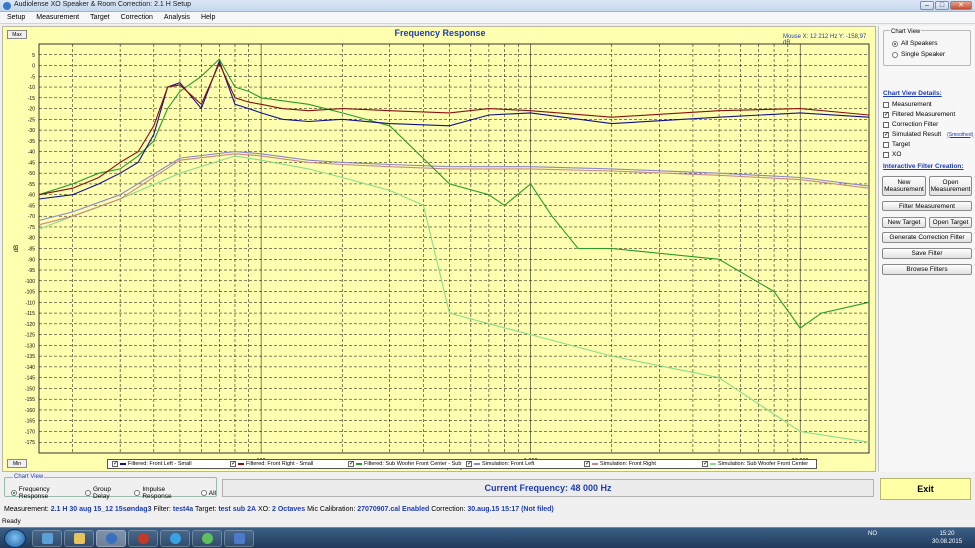  I want to click on legend-item: ✓ Simulation: Front Left, so click(521, 464).